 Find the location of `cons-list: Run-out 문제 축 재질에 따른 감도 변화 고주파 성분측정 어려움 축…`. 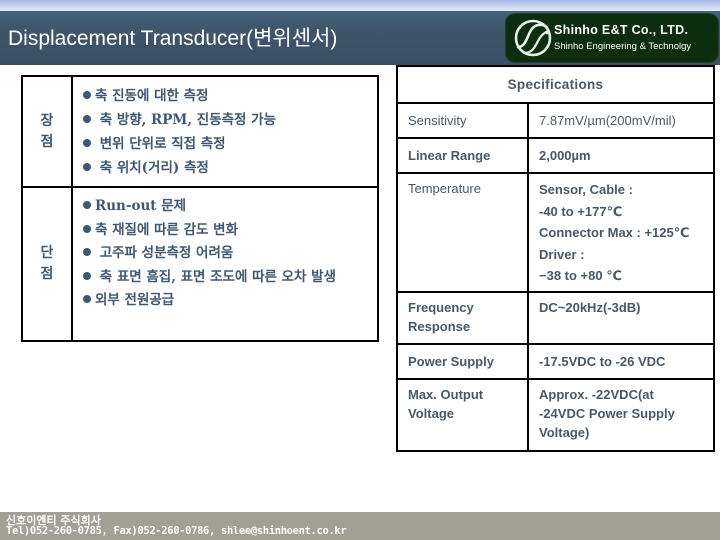

cons-list: Run-out 문제 축 재질에 따른 감도 변화 고주파 성분측정 어려움 축… is located at coordinates (227, 254).